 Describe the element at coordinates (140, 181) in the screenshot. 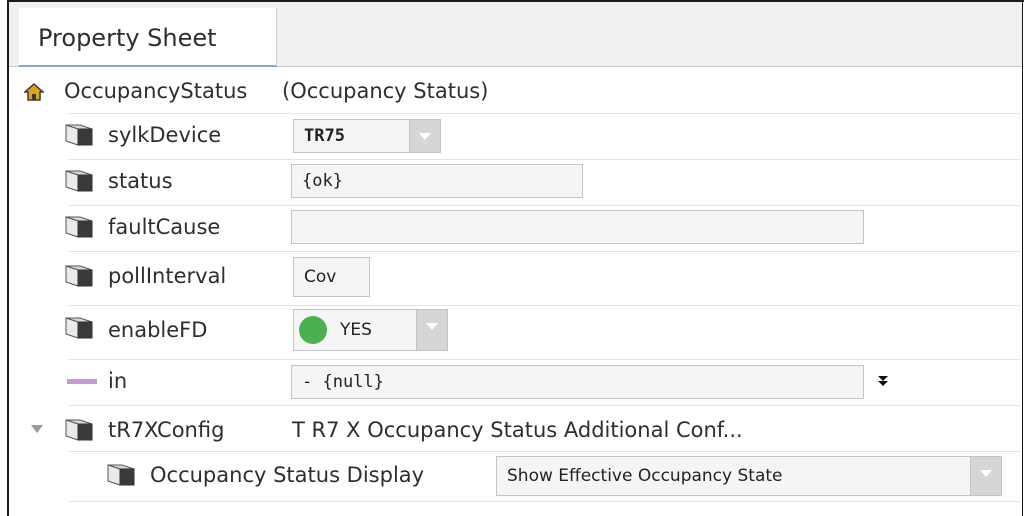

I see `property-label: status` at that location.